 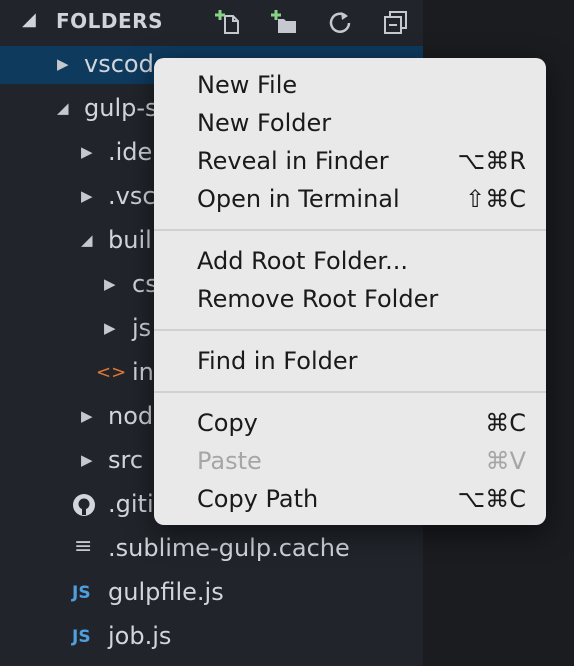 What do you see at coordinates (298, 199) in the screenshot?
I see `menu-item-label: Open in Terminal` at bounding box center [298, 199].